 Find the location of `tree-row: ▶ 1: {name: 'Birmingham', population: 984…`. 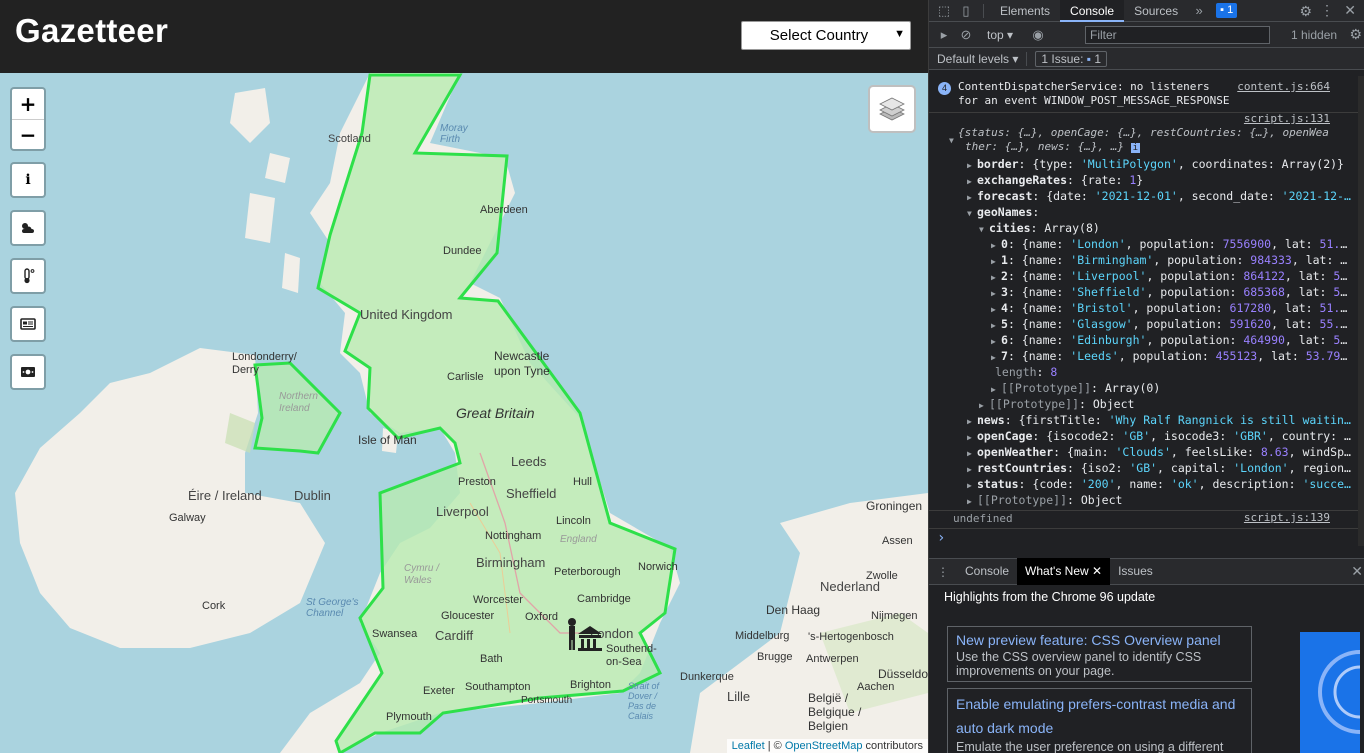

tree-row: ▶ 1: {name: 'Birmingham', population: 984… is located at coordinates (1169, 260).